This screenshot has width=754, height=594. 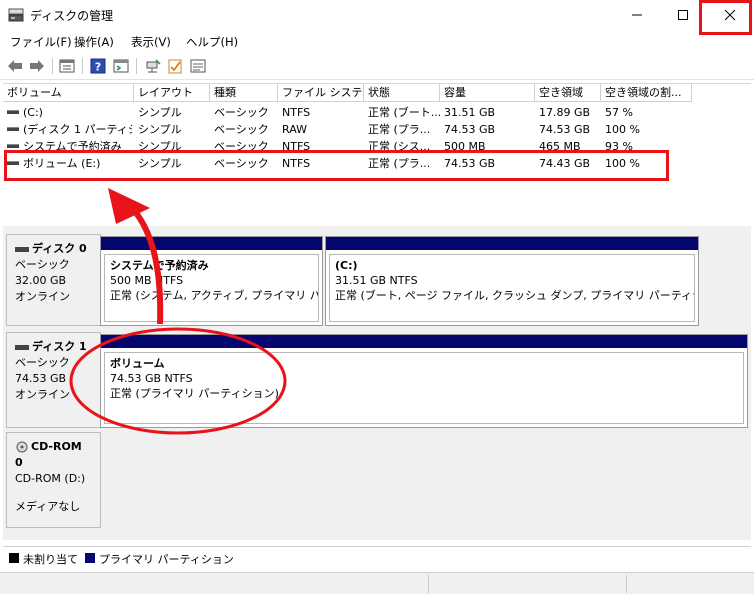 I want to click on annotation-arrow-shaft, so click(x=143, y=261).